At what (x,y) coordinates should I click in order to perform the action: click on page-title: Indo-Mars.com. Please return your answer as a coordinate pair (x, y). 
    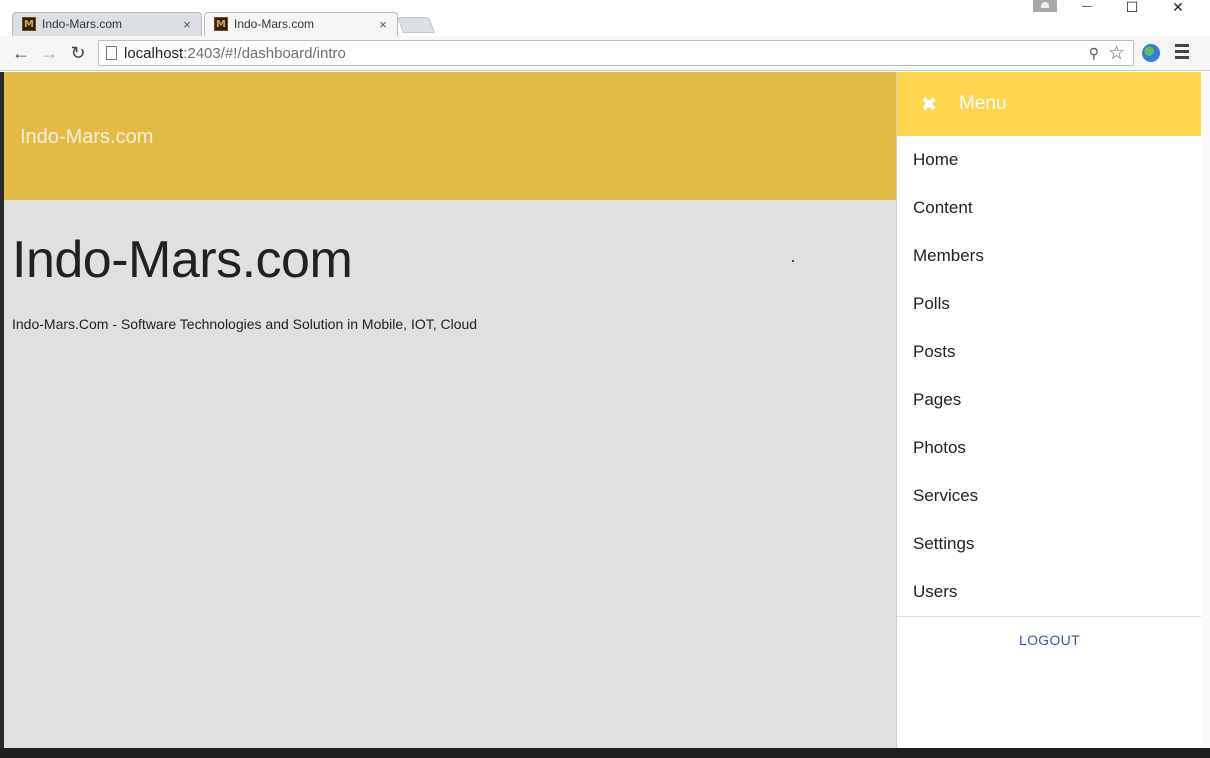
    Looking at the image, I should click on (182, 260).